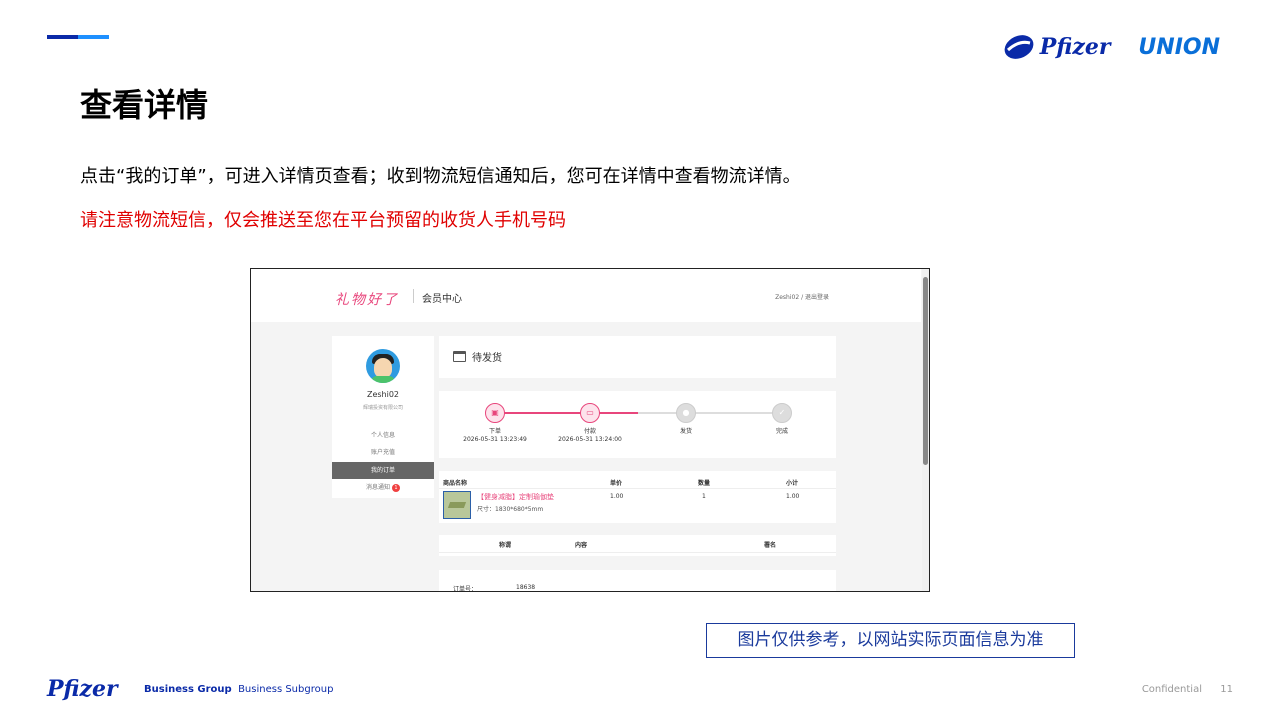 The height and width of the screenshot is (720, 1280). What do you see at coordinates (685, 431) in the screenshot?
I see `step-label-shipping: 发货` at bounding box center [685, 431].